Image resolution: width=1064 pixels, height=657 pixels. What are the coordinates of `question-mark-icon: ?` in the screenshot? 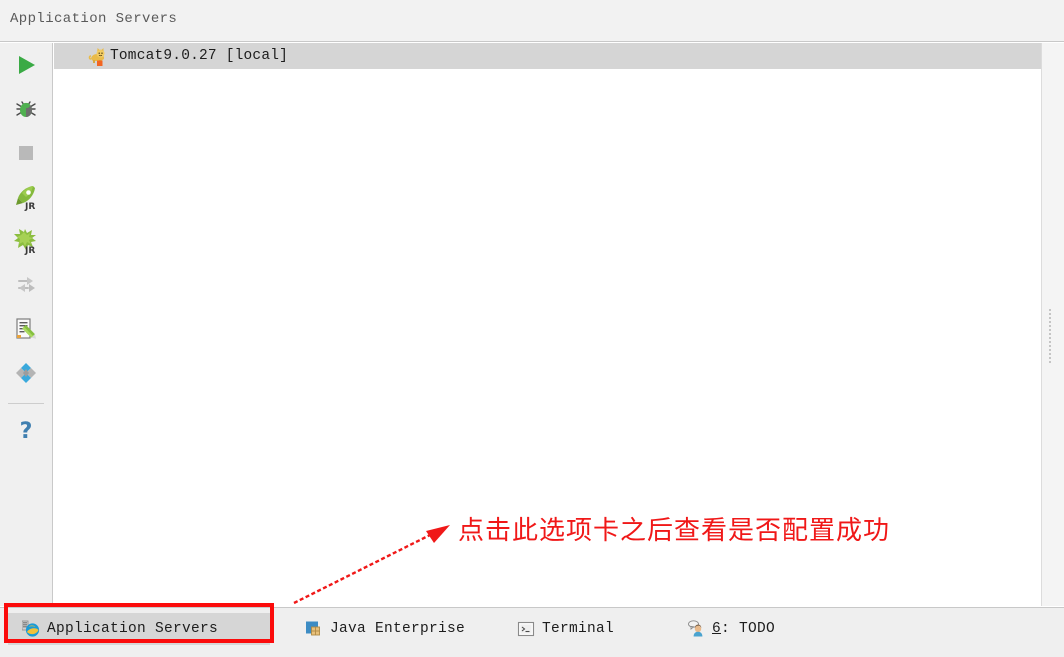 It's located at (26, 433).